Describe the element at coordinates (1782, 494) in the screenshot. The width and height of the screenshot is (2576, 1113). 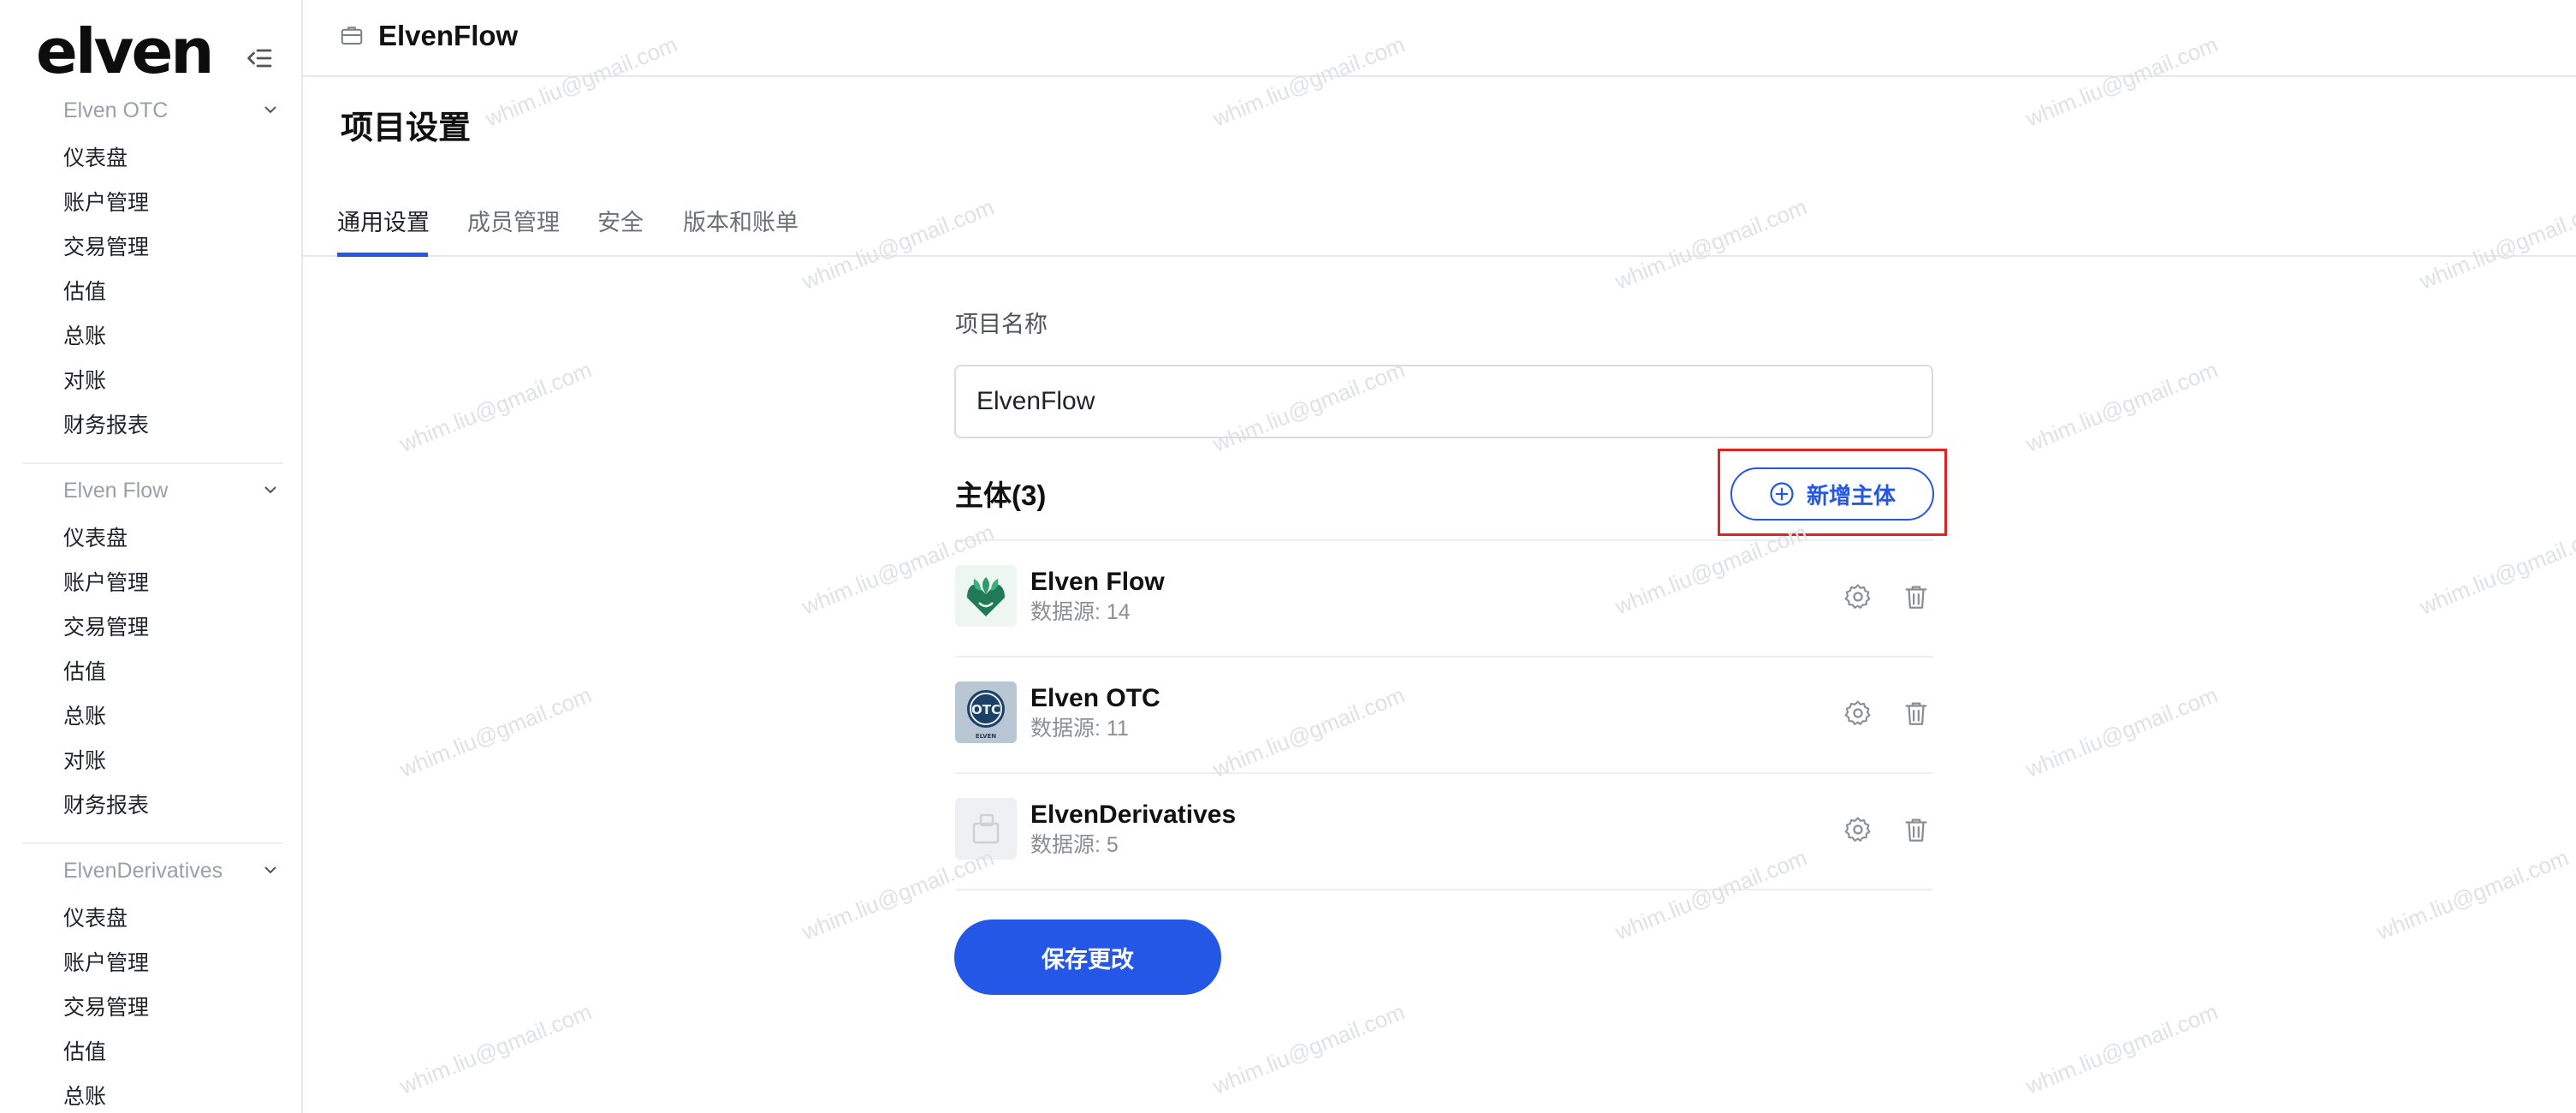
I see `plus-circle-icon` at that location.